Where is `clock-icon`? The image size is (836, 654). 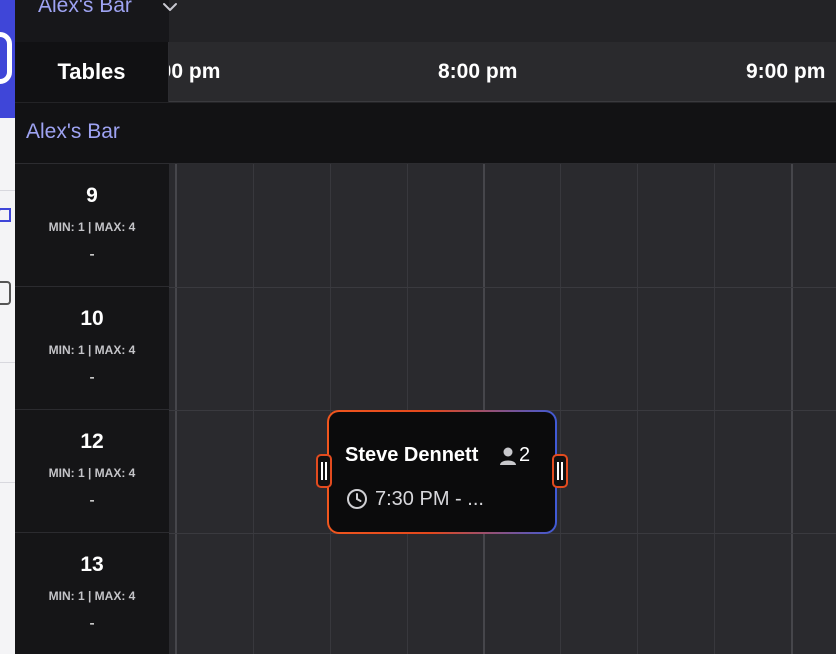
clock-icon is located at coordinates (357, 499).